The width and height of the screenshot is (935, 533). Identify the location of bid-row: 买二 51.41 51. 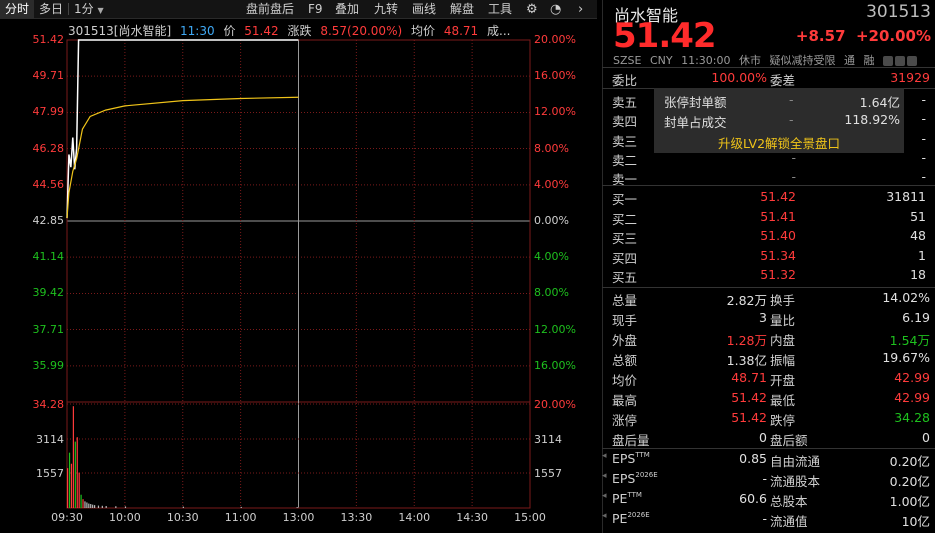
(771, 218).